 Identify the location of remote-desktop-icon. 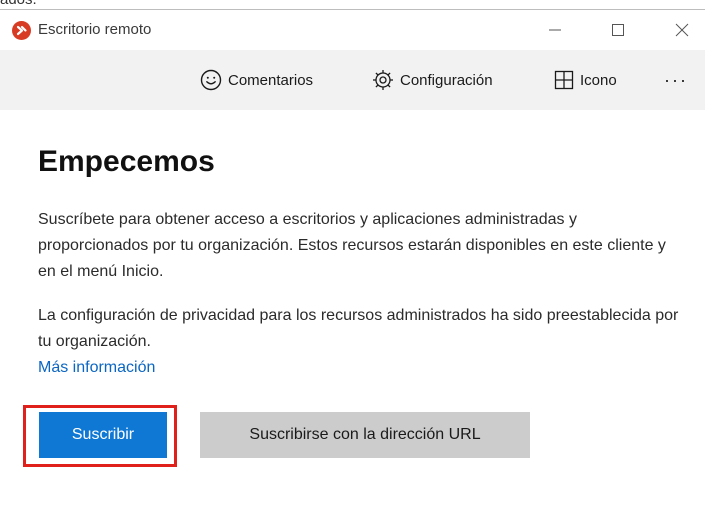
(21, 30).